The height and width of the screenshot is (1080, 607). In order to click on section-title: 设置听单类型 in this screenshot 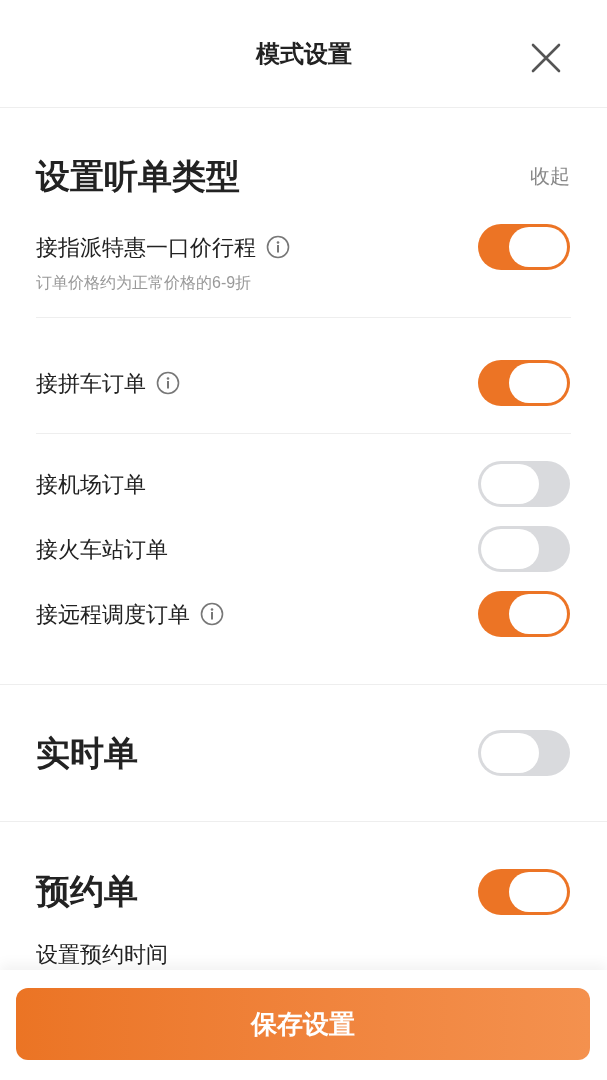, I will do `click(138, 176)`.